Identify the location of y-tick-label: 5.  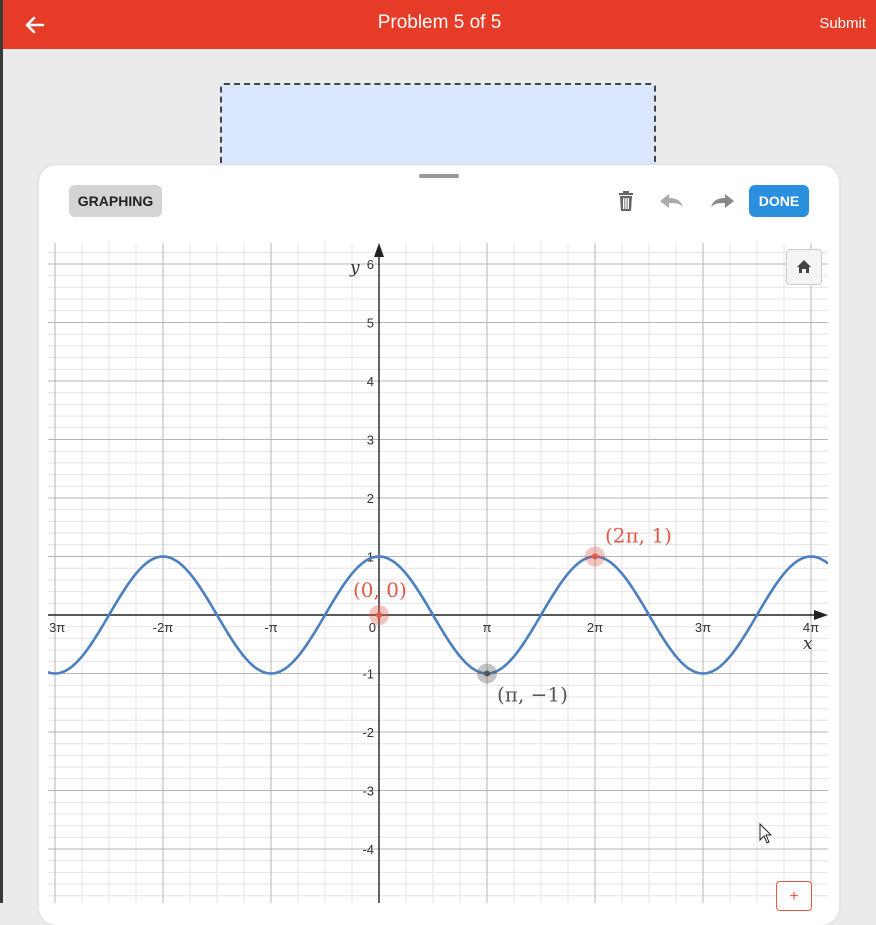
(370, 323).